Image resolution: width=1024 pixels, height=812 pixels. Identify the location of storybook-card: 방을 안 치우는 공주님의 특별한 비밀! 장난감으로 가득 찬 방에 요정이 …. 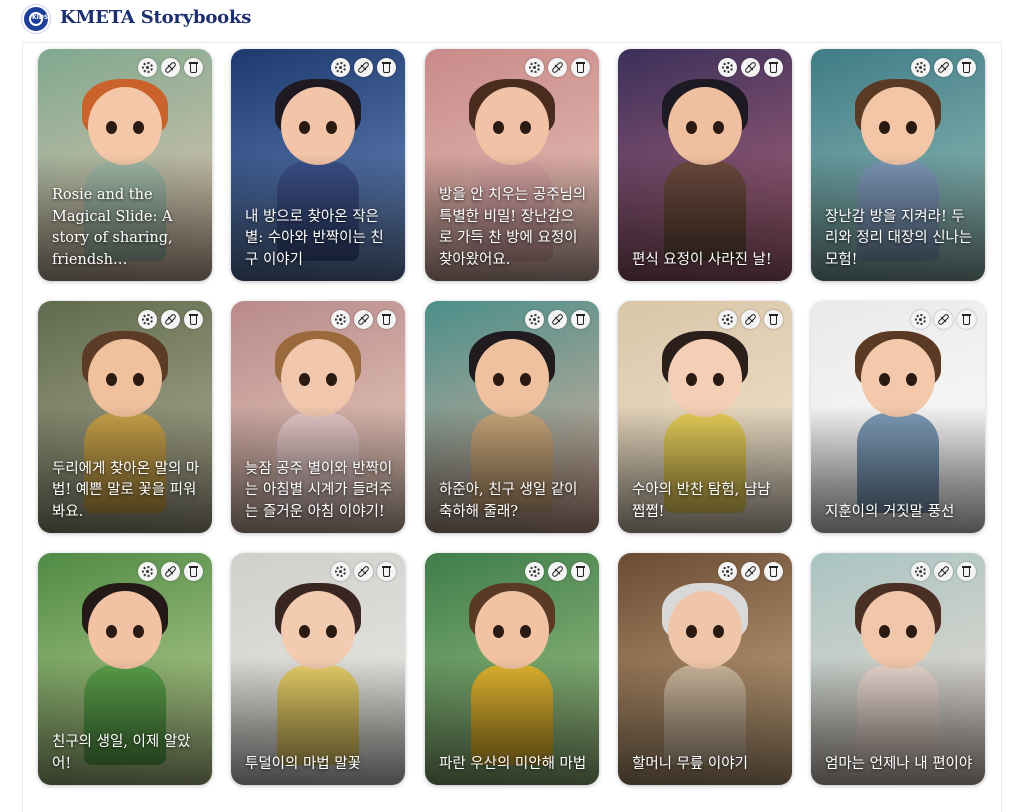
(512, 165).